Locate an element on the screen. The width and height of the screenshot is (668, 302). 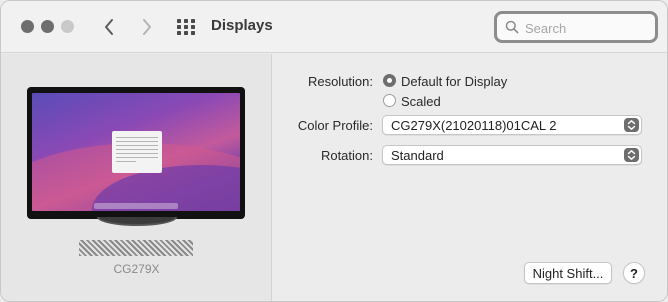
resolution-default-label: Default for Display is located at coordinates (454, 81).